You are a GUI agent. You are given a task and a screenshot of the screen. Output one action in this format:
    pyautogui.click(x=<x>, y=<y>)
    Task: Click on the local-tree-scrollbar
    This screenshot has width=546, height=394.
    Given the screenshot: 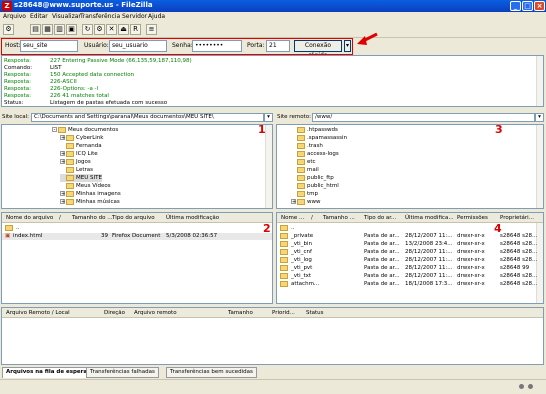 What is the action you would take?
    pyautogui.click(x=268, y=166)
    